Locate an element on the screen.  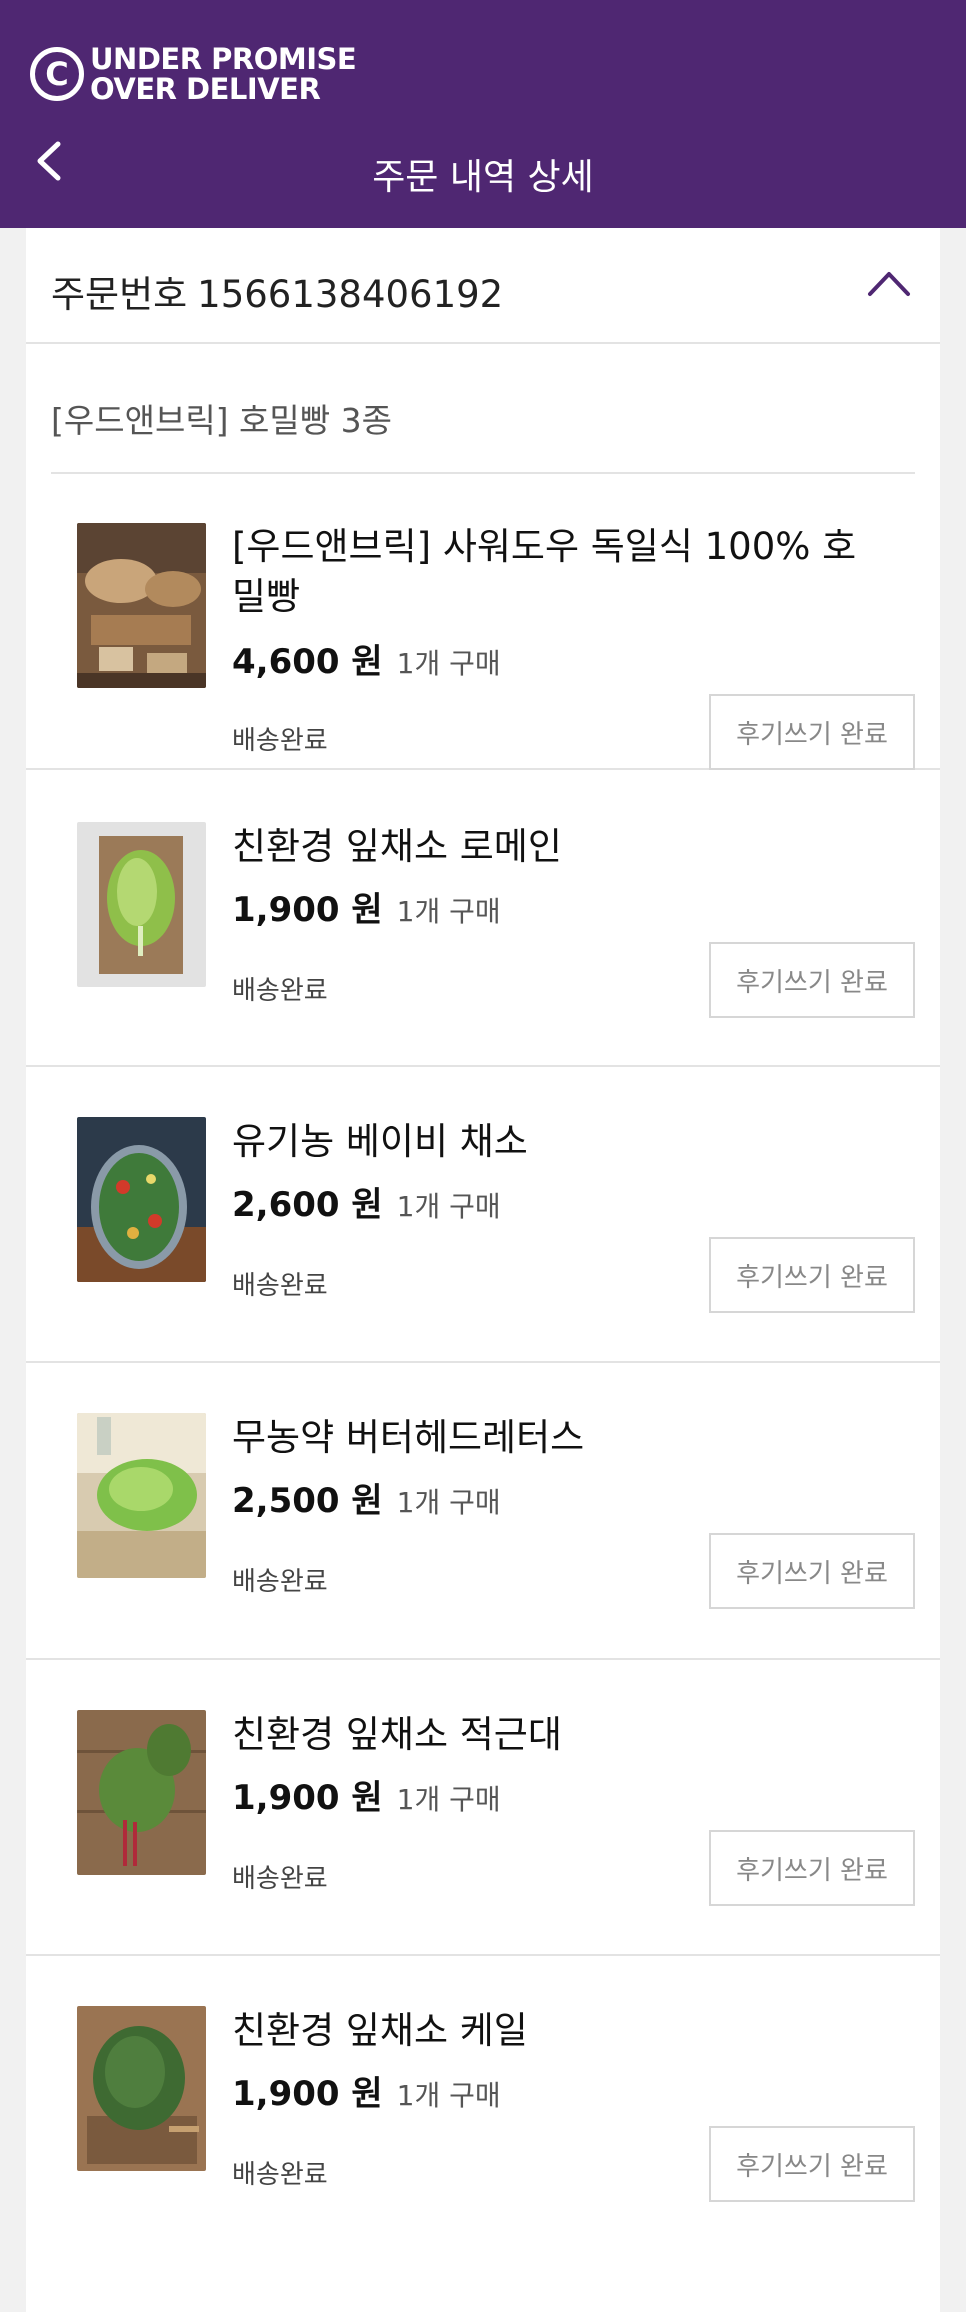
order-number-row: 주문번호 1566138406192 is located at coordinates (483, 286).